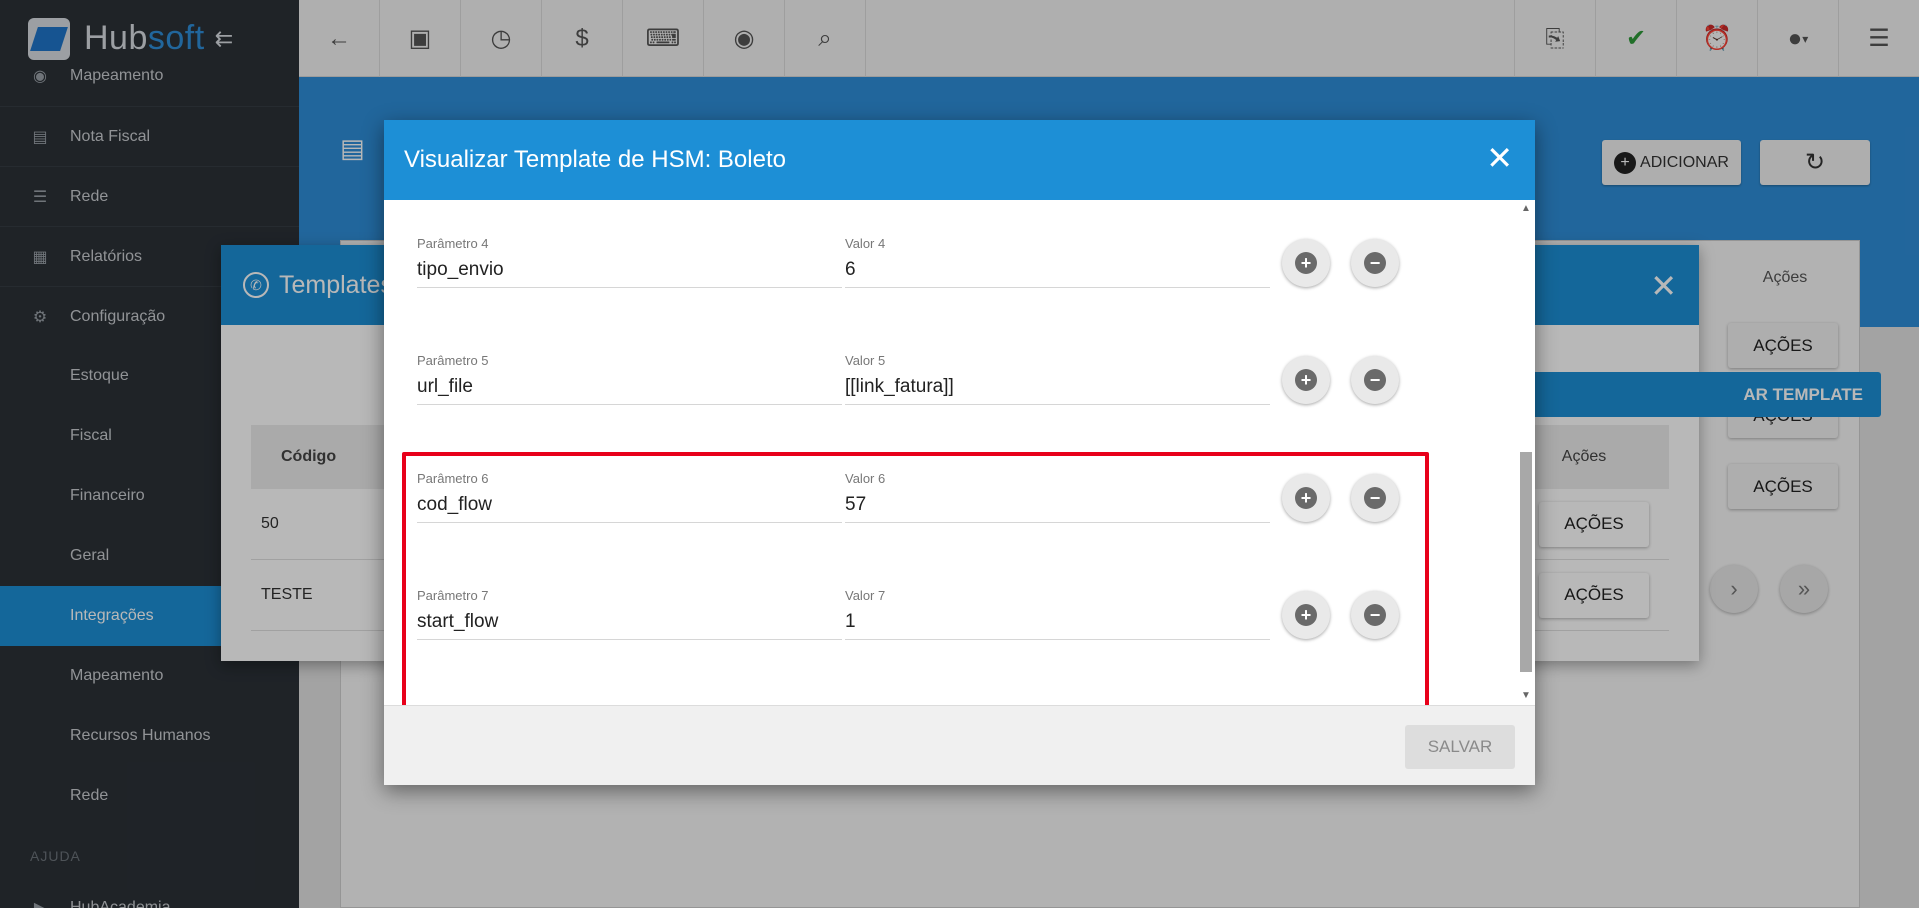 The height and width of the screenshot is (908, 1919). What do you see at coordinates (629, 262) in the screenshot?
I see `param-field-4: Parâmetro 4 tipo_envio` at bounding box center [629, 262].